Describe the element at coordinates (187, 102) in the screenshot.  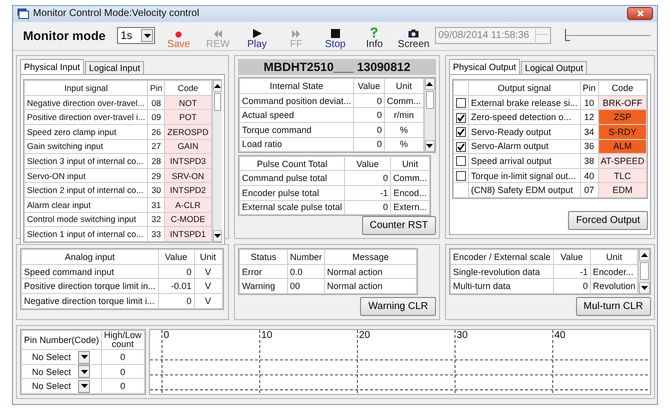
I see `table-cell: NOT` at that location.